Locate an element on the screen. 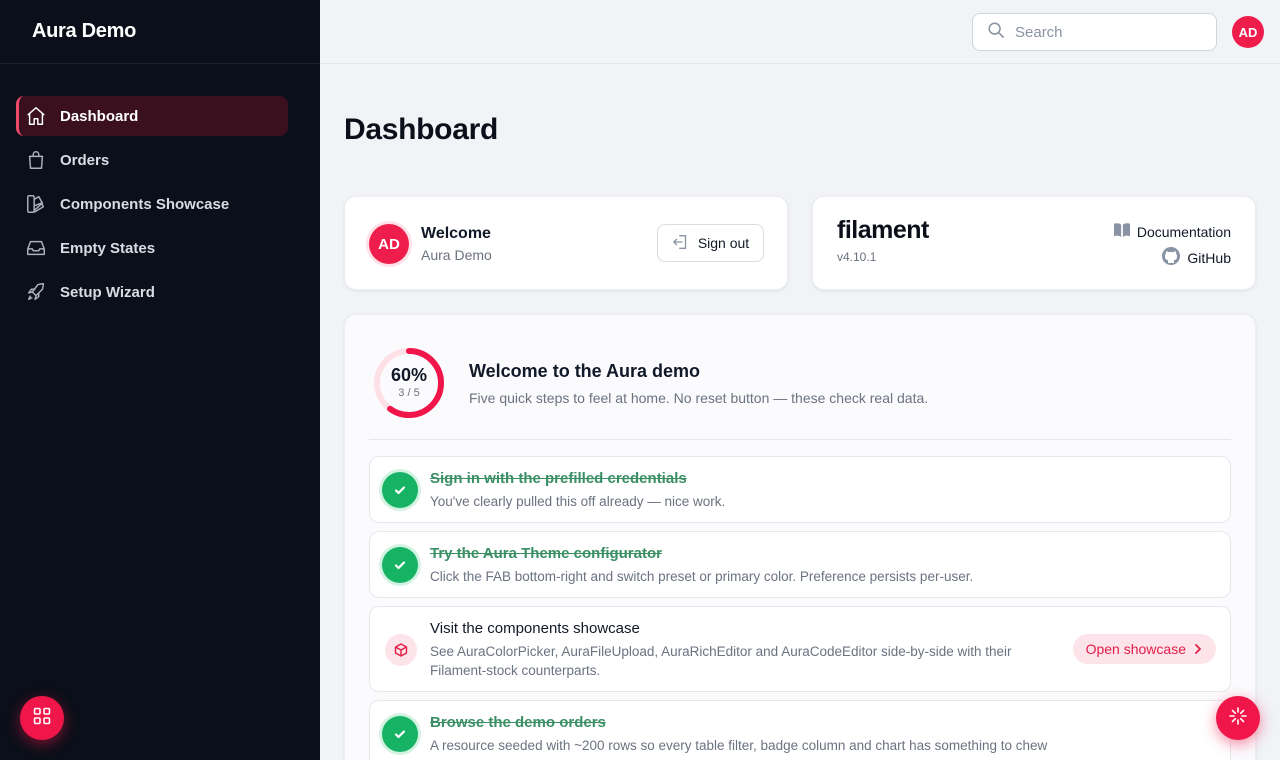  grid-icon is located at coordinates (42, 718).